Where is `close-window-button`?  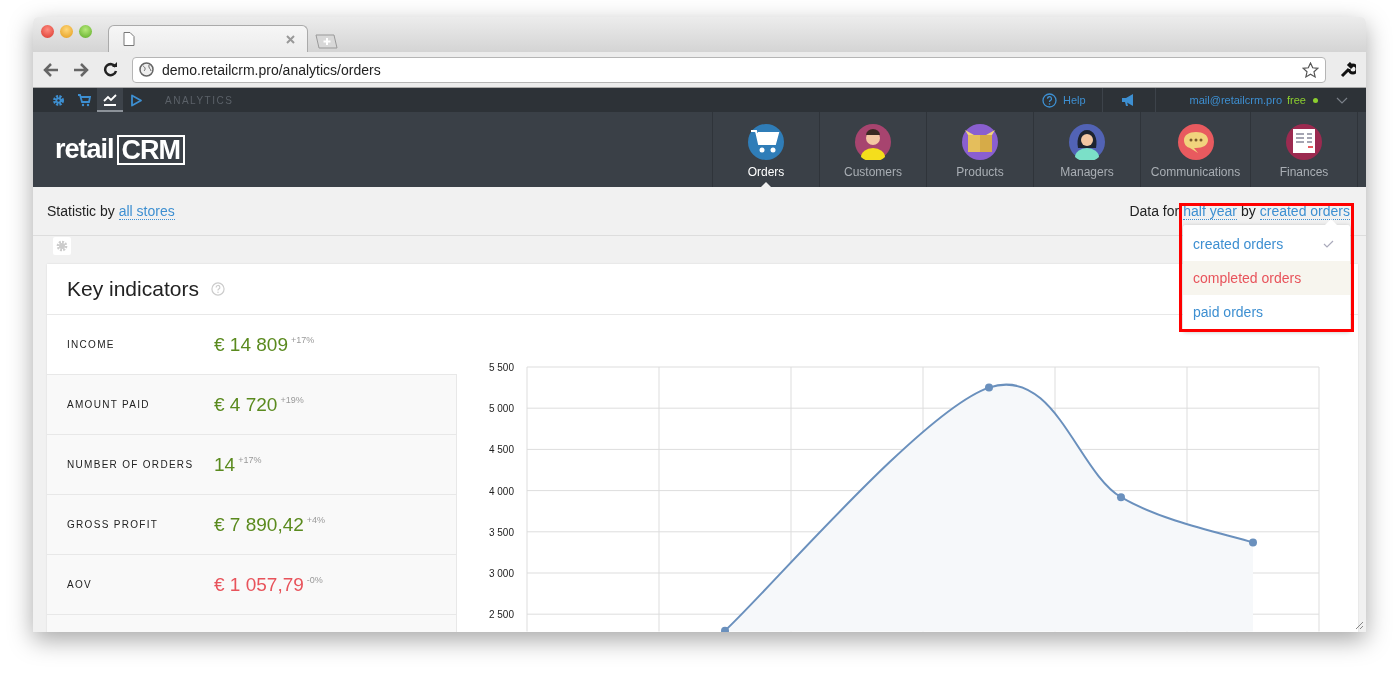 close-window-button is located at coordinates (47, 31).